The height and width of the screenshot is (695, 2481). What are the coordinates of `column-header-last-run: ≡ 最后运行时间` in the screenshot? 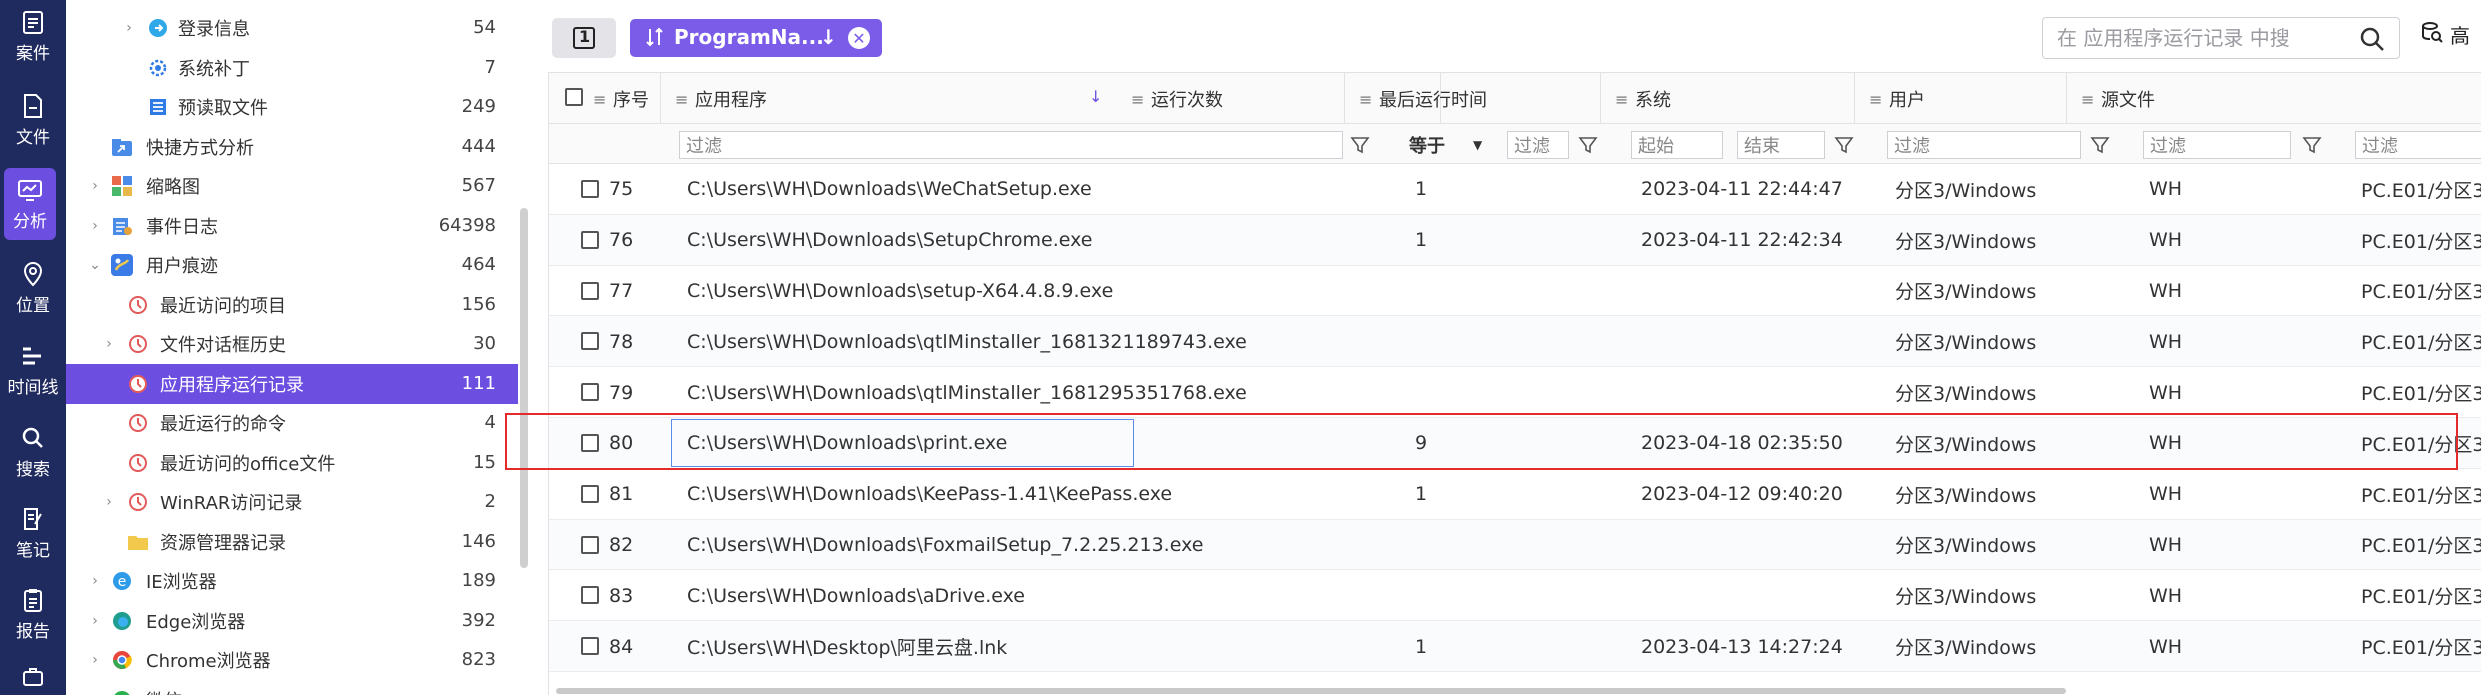 It's located at (1473, 99).